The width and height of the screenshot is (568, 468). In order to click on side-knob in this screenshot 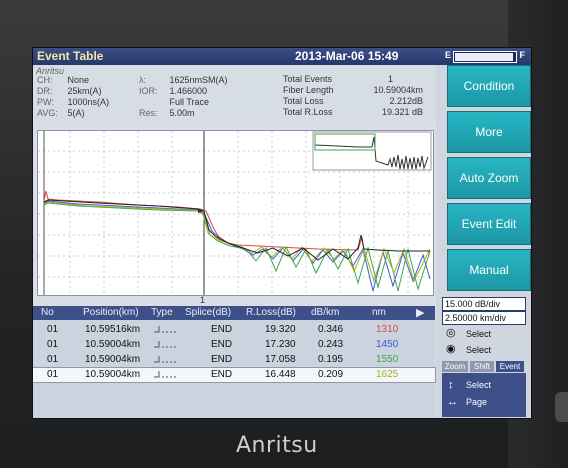, I will do `click(561, 407)`.